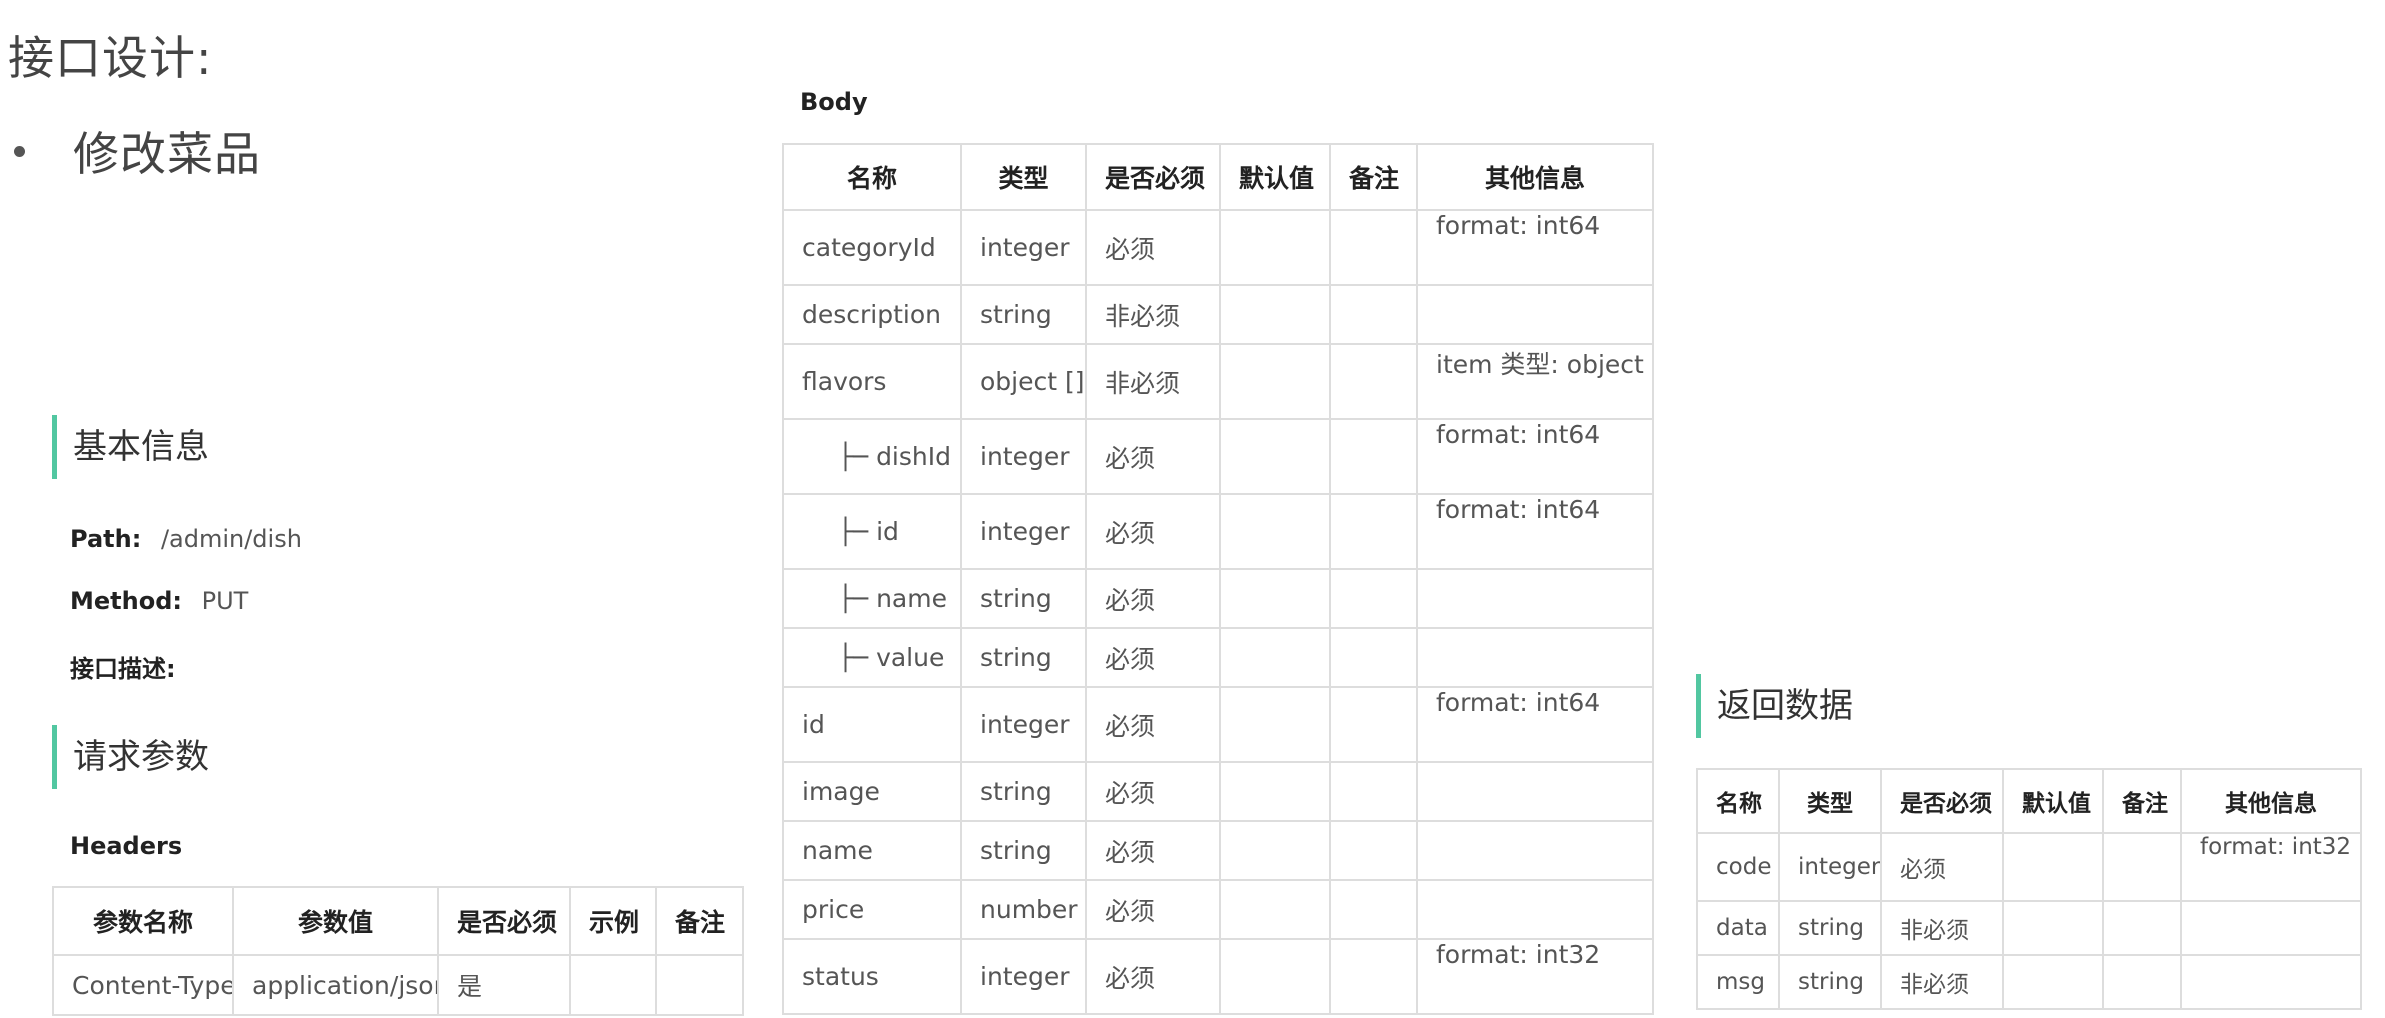 The height and width of the screenshot is (1018, 2385). I want to click on field-name: dishId, so click(913, 456).